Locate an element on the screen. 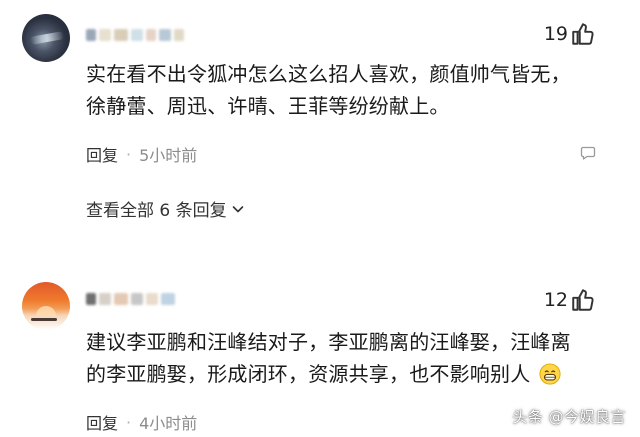 The image size is (640, 437). view-all-replies-button: 查看全部 6 条回复 is located at coordinates (165, 208).